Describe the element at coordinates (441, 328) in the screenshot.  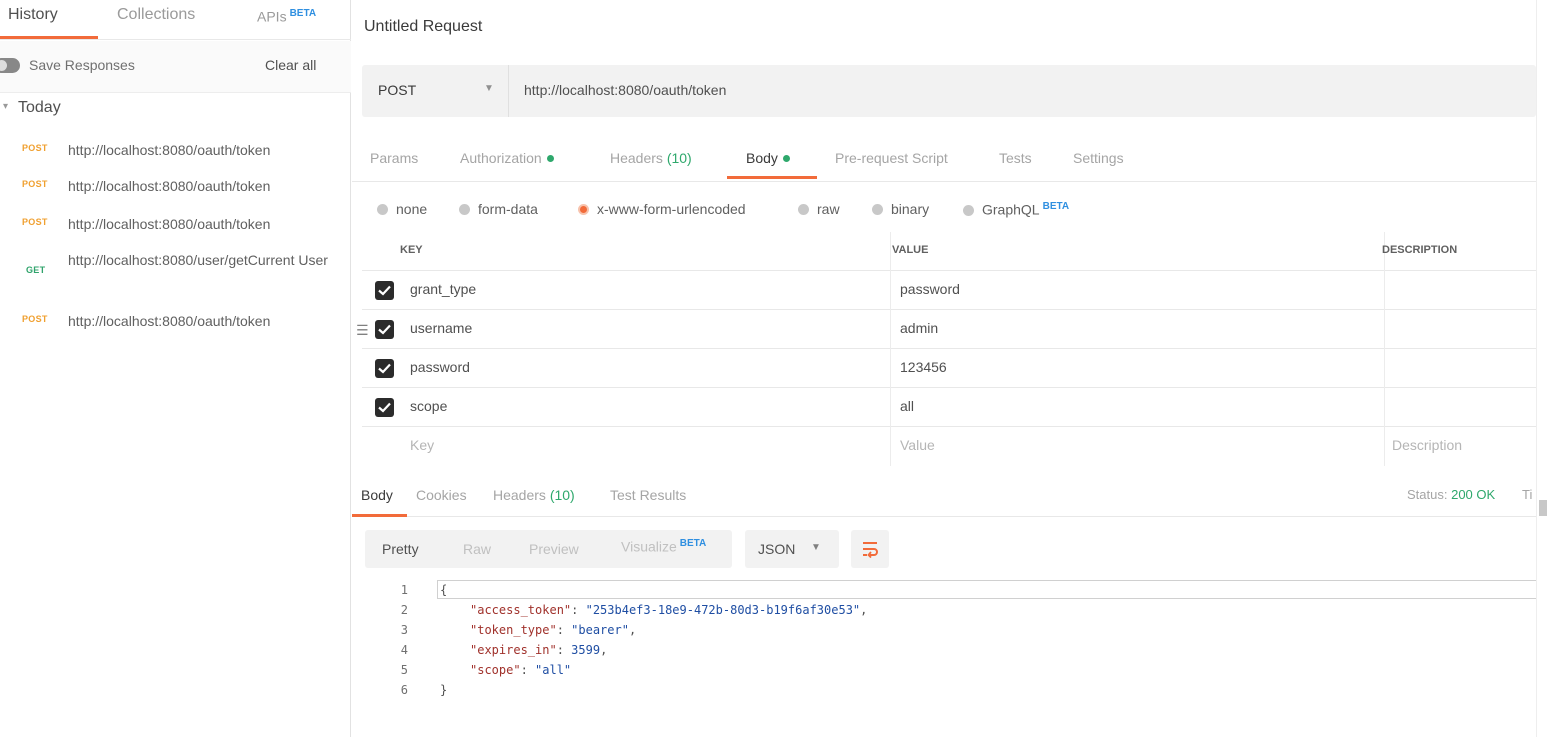
I see `param-key: username` at that location.